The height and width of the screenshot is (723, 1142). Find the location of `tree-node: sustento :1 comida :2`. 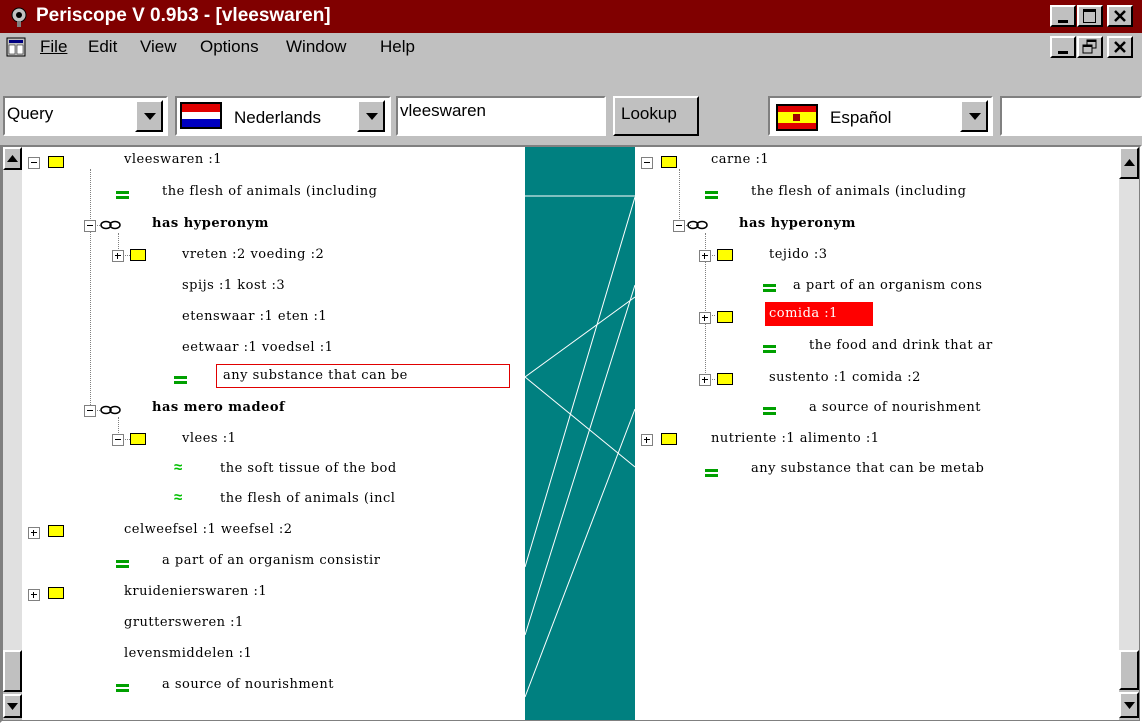

tree-node: sustento :1 comida :2 is located at coordinates (845, 378).